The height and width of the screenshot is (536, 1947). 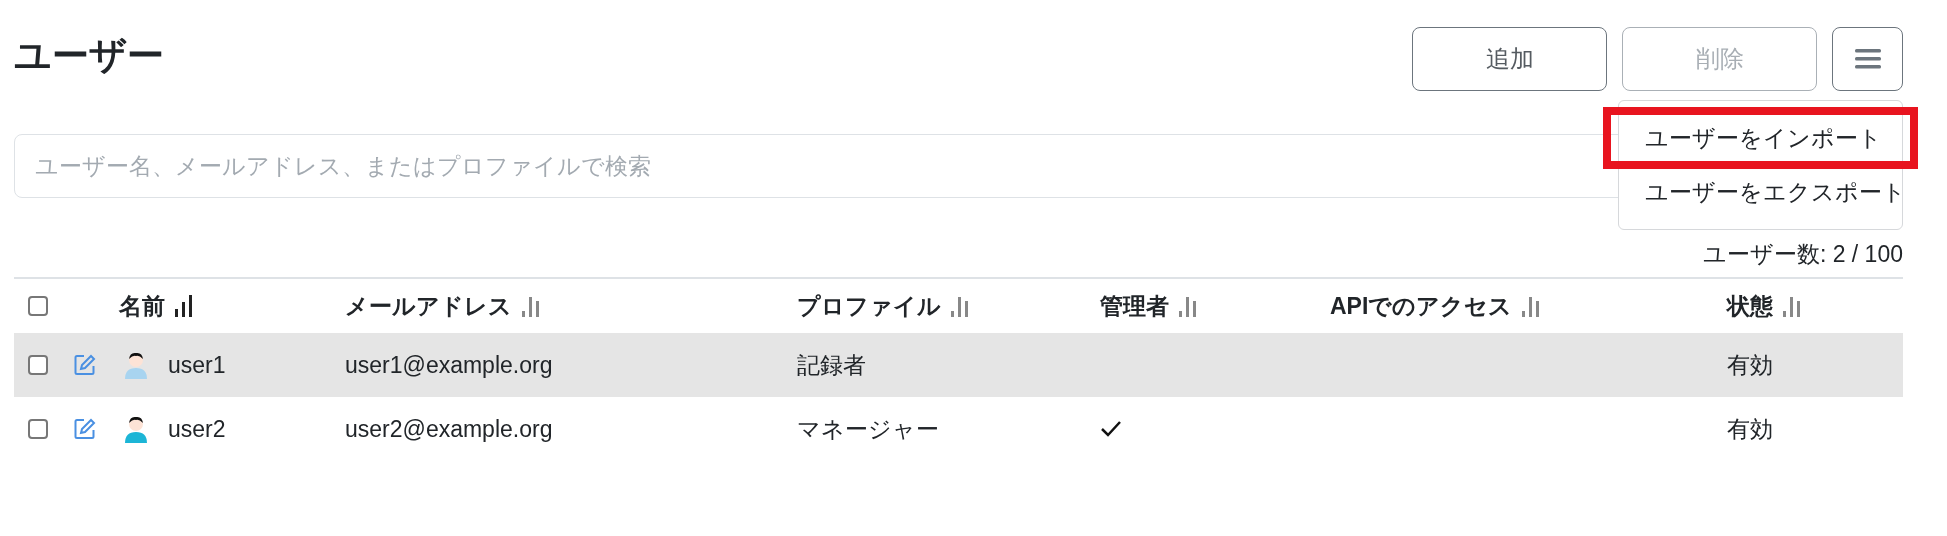 I want to click on table-cell: user1@example.org, so click(x=449, y=364).